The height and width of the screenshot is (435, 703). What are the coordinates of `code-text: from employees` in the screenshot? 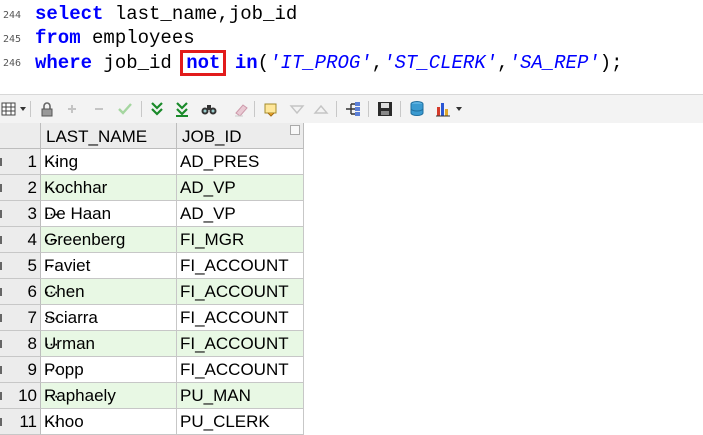 It's located at (115, 38).